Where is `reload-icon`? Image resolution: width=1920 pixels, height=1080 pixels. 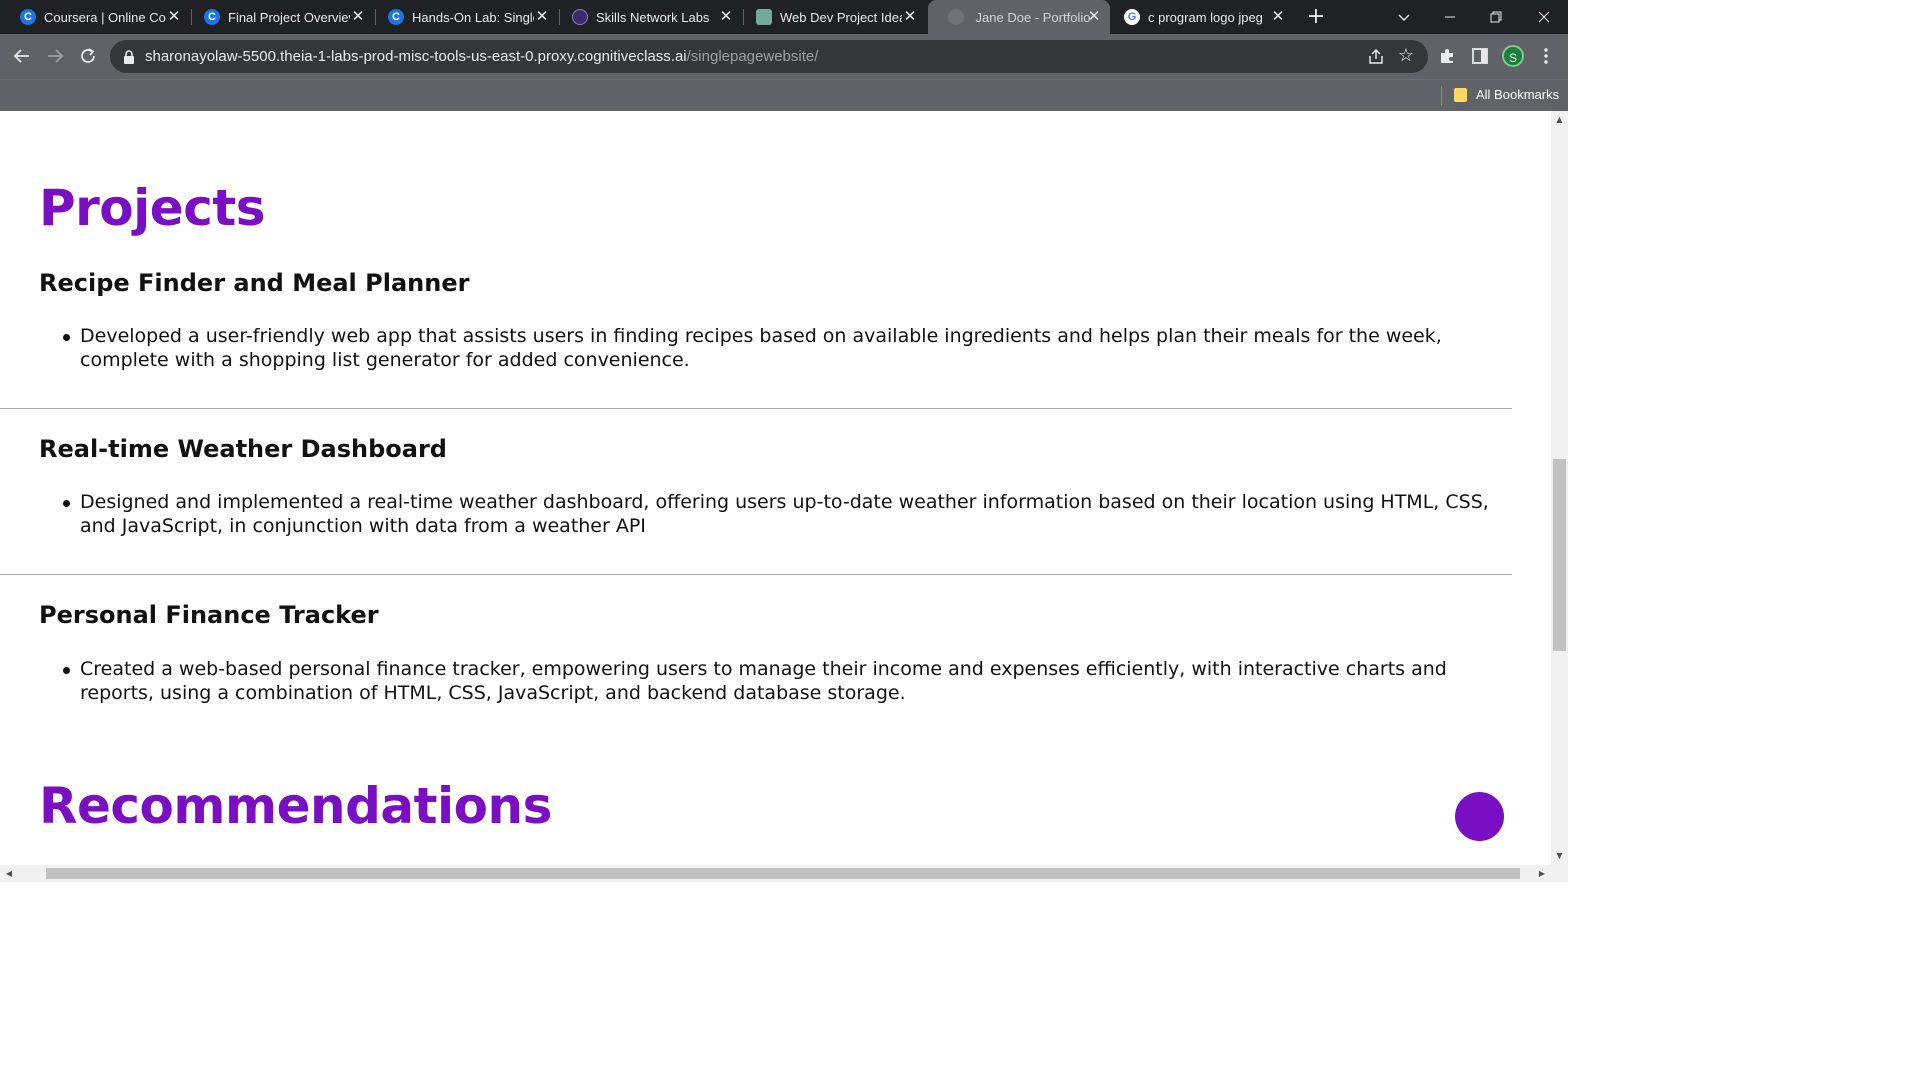 reload-icon is located at coordinates (88, 55).